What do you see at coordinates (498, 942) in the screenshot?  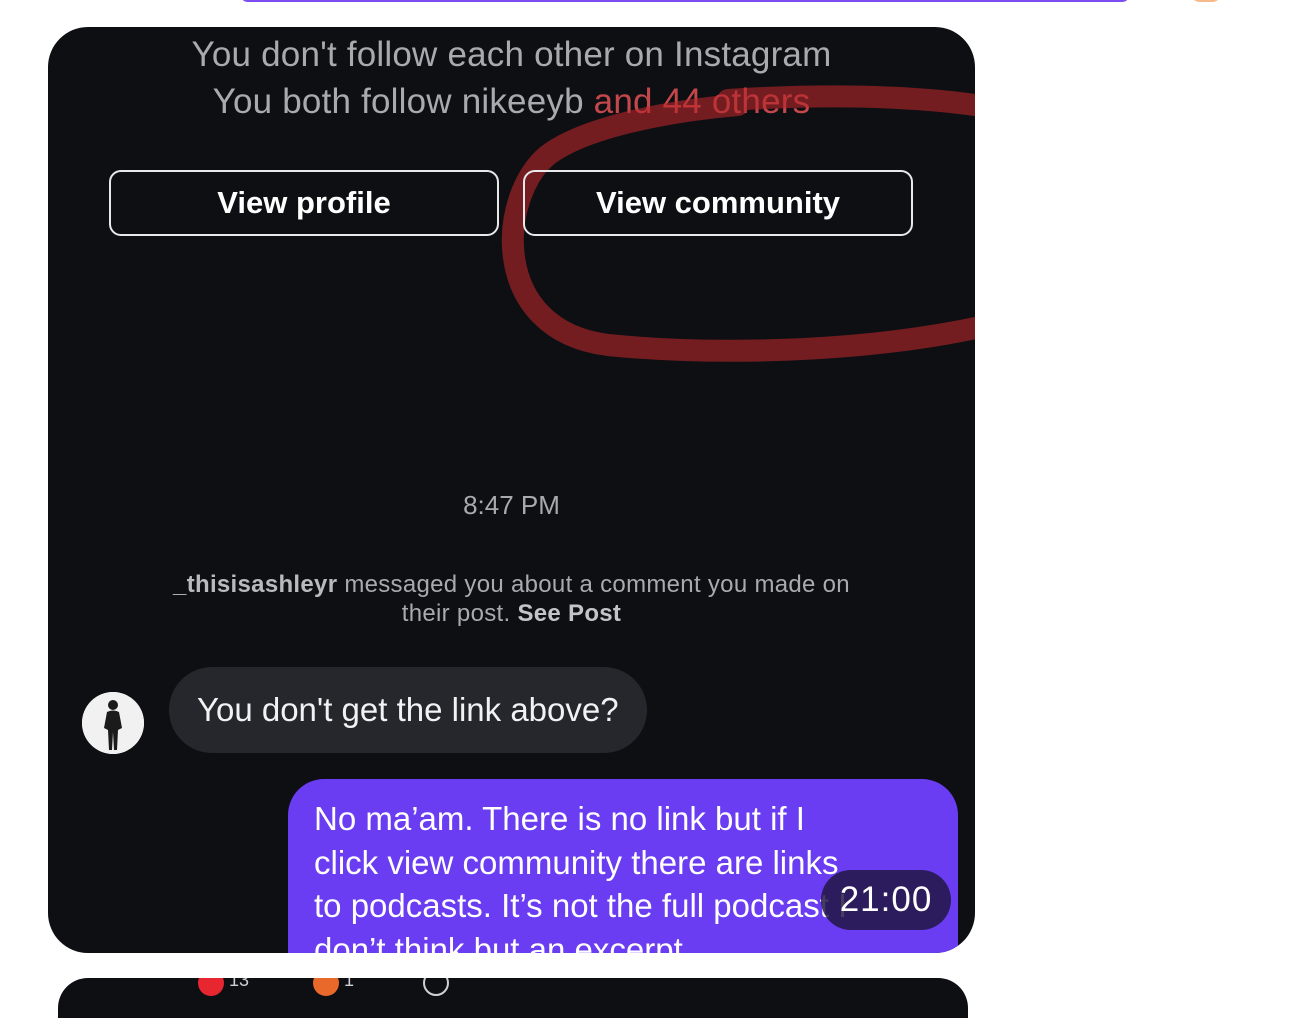 I see `outgoing-line: don’t think but an excerpt` at bounding box center [498, 942].